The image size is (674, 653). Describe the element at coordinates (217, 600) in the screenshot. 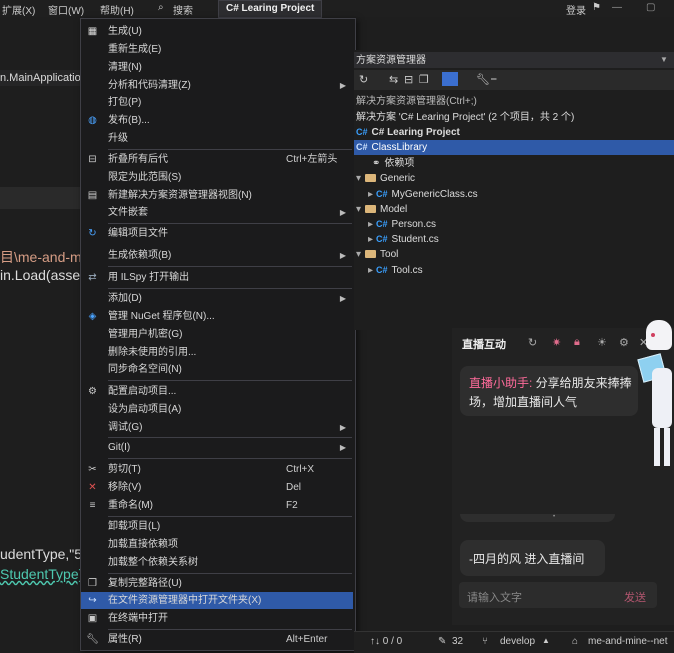

I see `menu-item-open-in-explorer: ↪ 在文件资源管理器中打开文件夹(X)` at that location.